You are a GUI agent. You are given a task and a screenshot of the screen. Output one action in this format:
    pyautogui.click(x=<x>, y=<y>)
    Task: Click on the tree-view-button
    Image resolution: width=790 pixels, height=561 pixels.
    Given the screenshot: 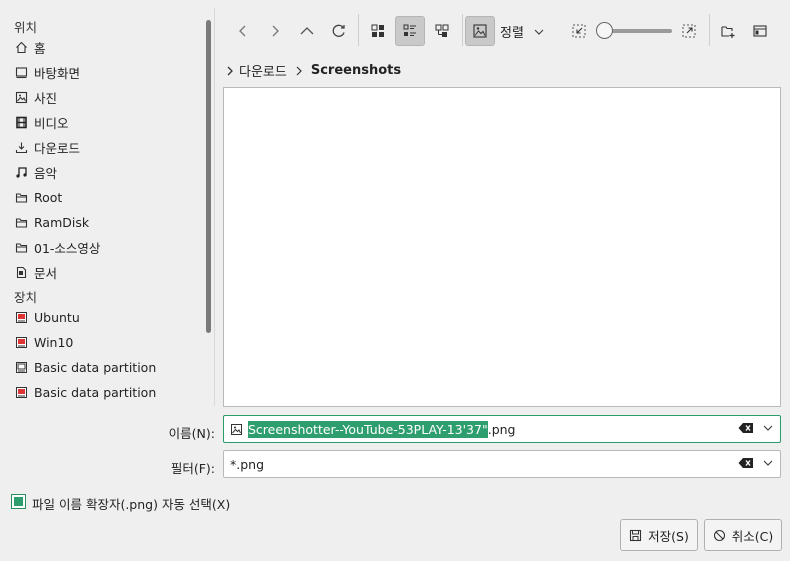 What is the action you would take?
    pyautogui.click(x=442, y=31)
    